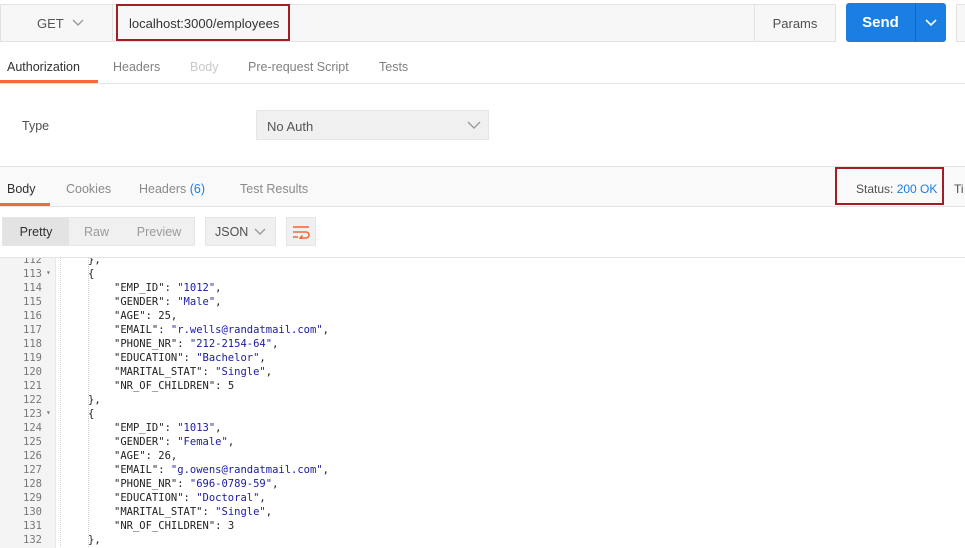 The height and width of the screenshot is (548, 965). What do you see at coordinates (190, 498) in the screenshot?
I see `code-text: "EDUCATION": "Doctoral",` at bounding box center [190, 498].